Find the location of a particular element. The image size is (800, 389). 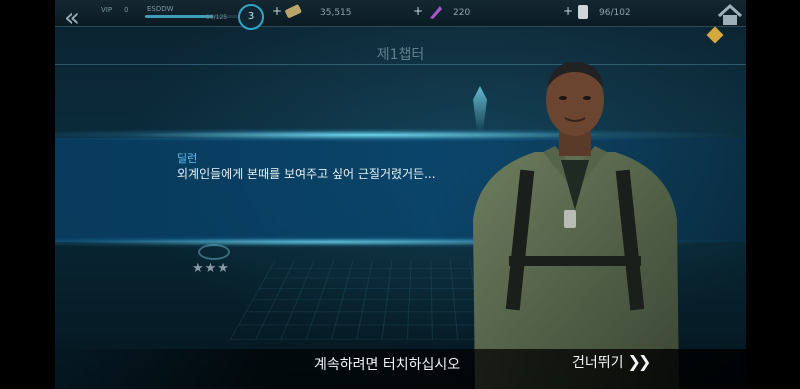

double-chevron-left-icon: « is located at coordinates (72, 18).